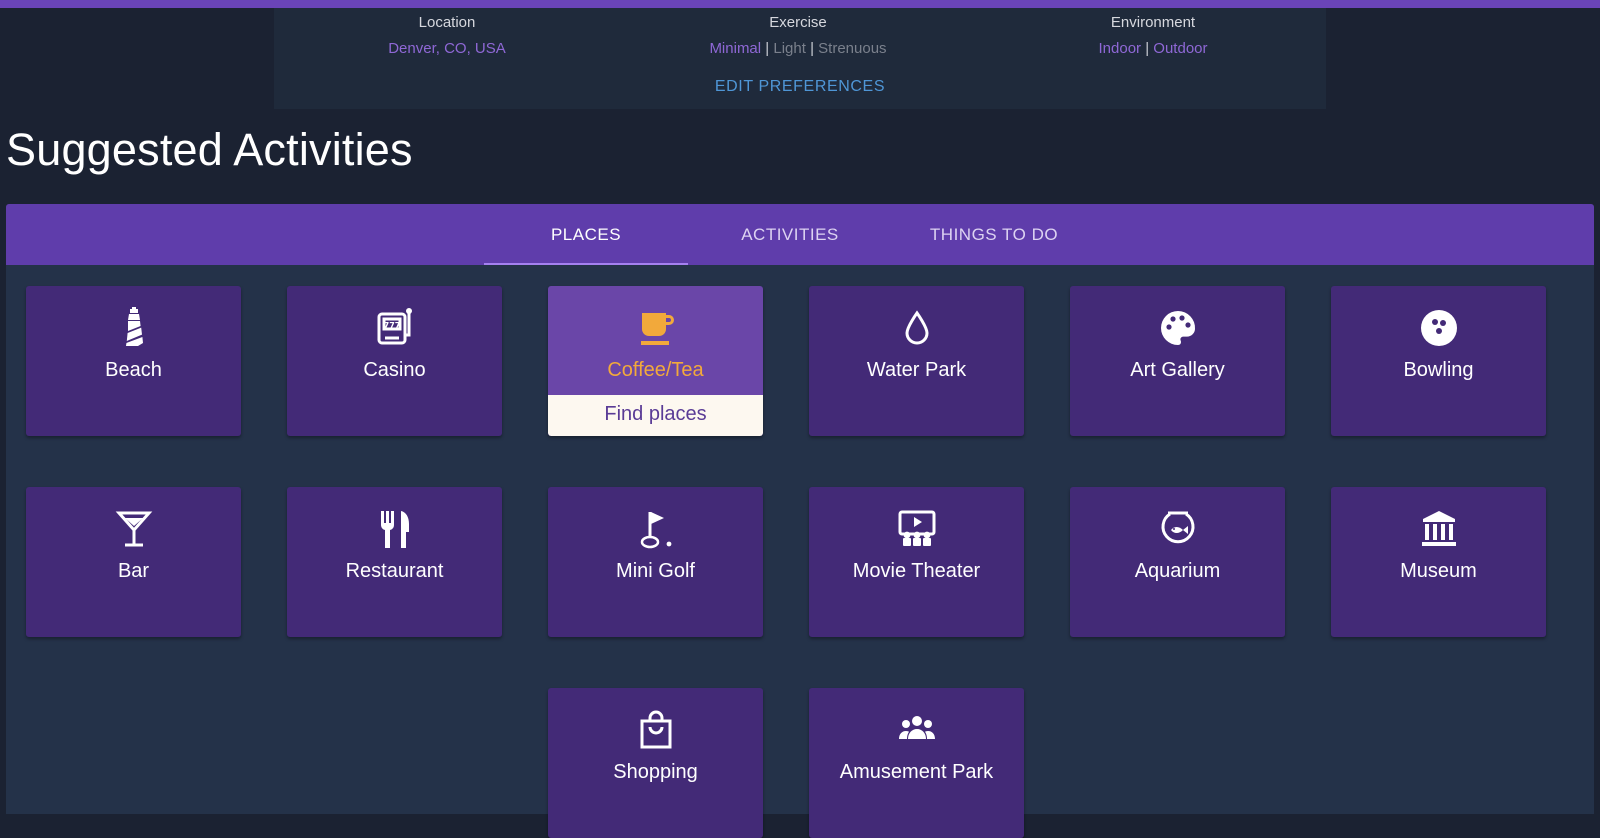  Describe the element at coordinates (447, 48) in the screenshot. I see `pref-location-value: Denver, CO, USA` at that location.